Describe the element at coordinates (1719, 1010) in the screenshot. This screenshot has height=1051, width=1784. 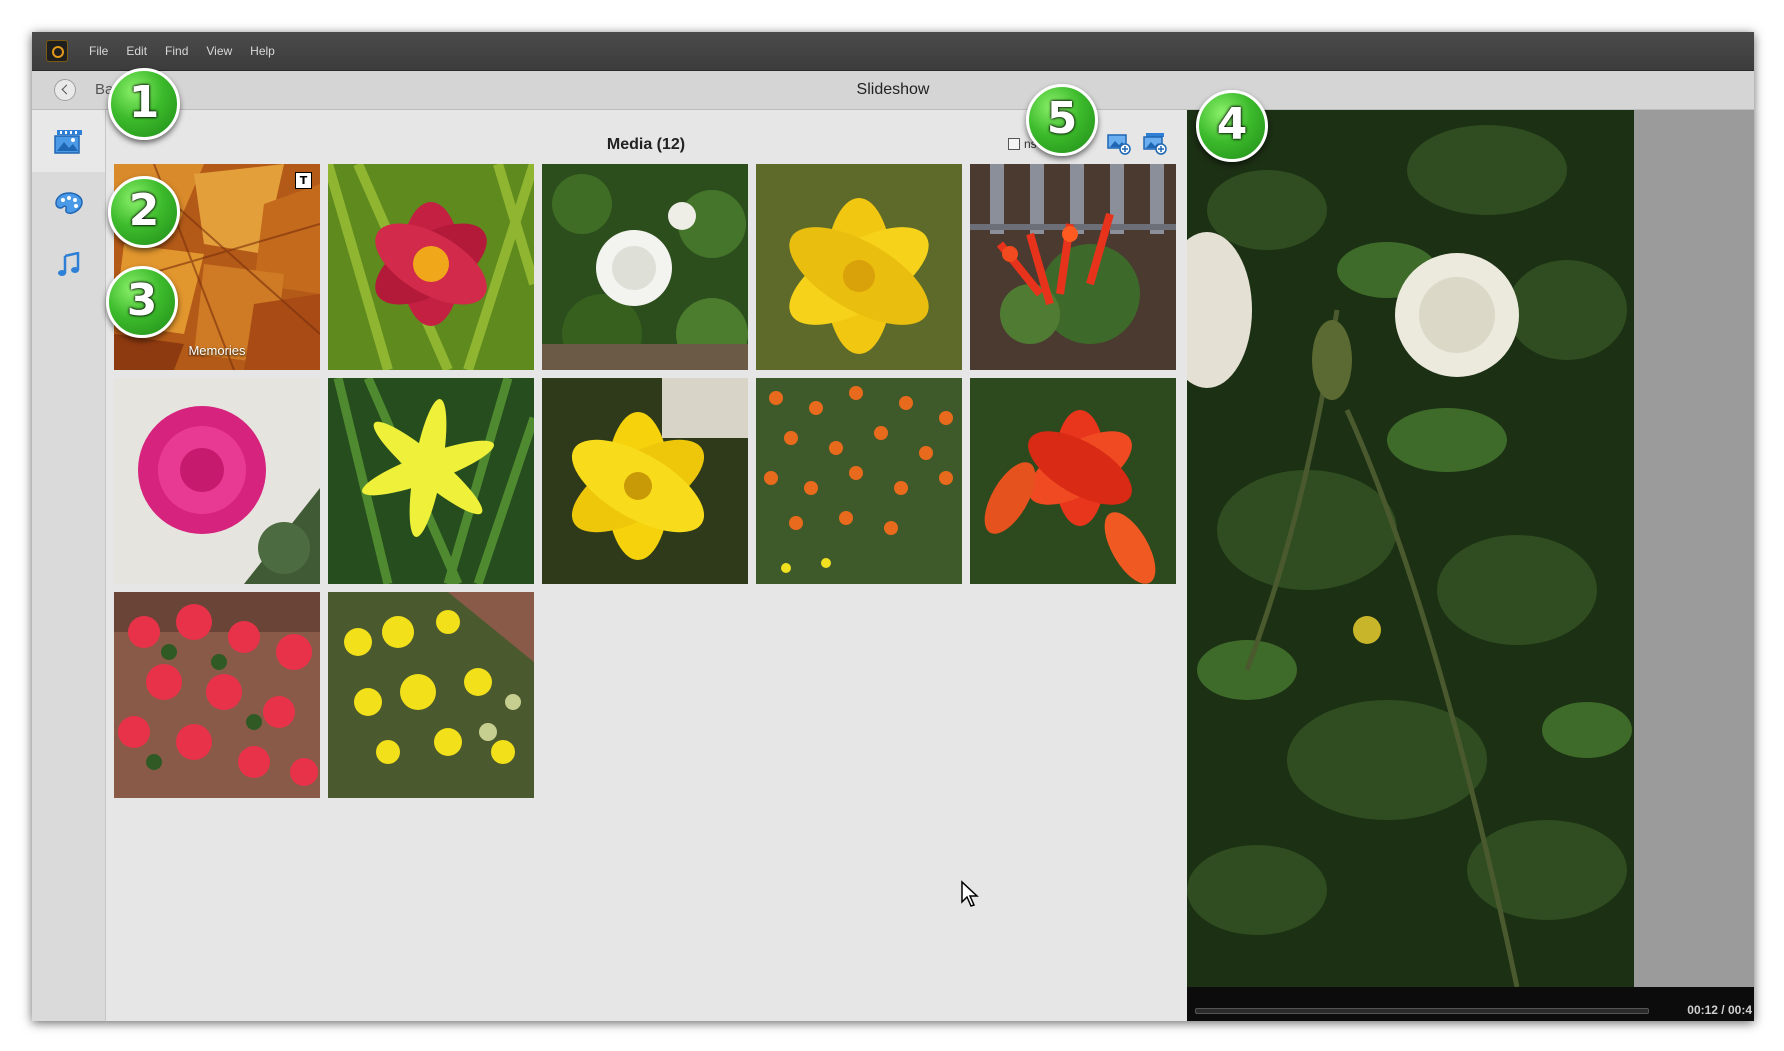
I see `time-readout: 00:12 / 00:4` at that location.